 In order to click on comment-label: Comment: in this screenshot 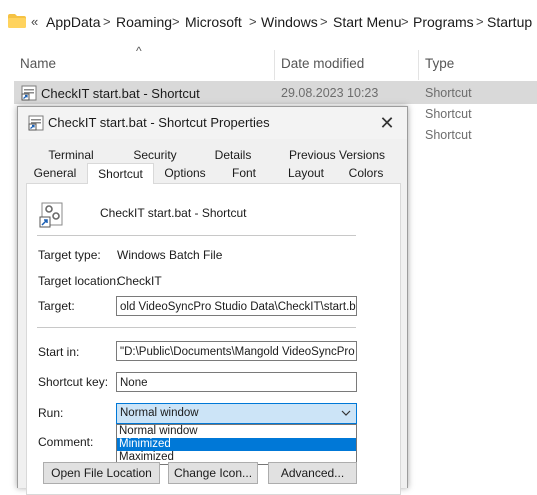, I will do `click(66, 442)`.